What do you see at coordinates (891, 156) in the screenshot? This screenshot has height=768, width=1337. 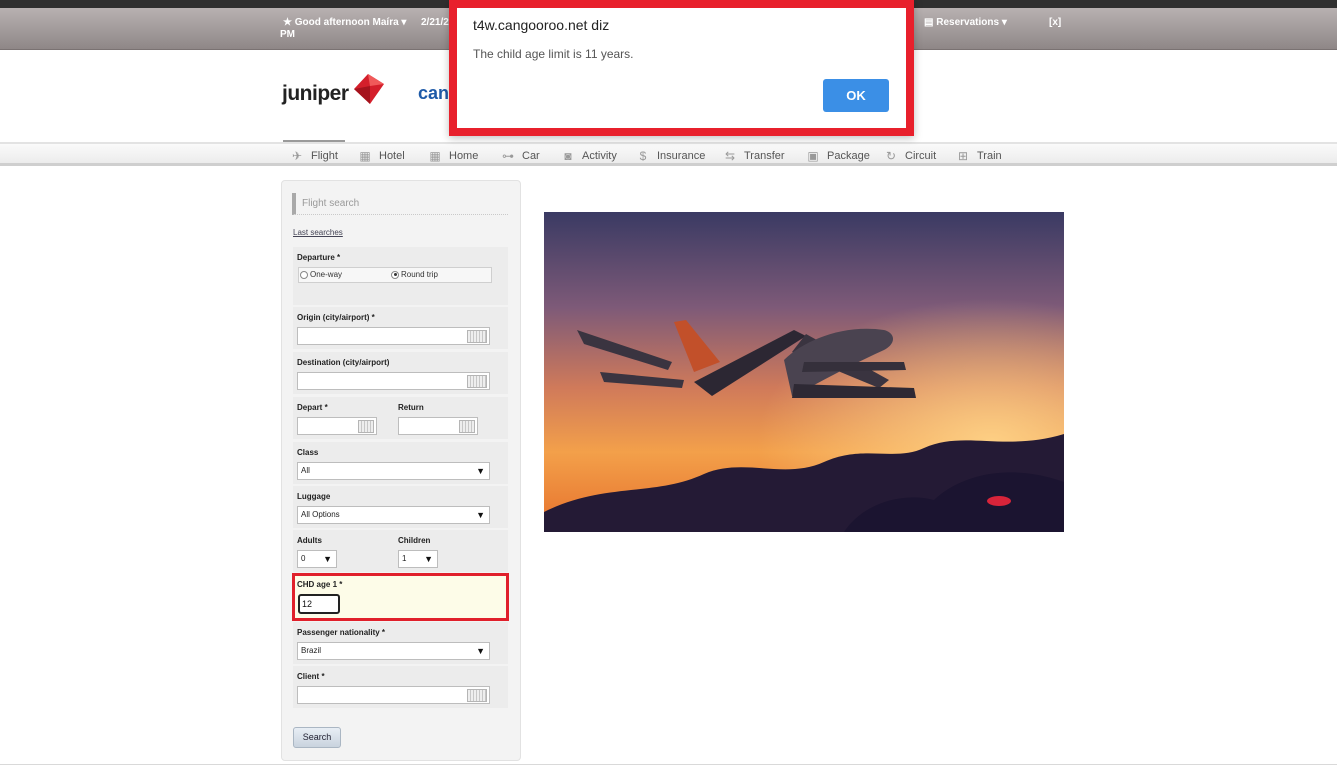 I see `cycle-icon: ↻` at bounding box center [891, 156].